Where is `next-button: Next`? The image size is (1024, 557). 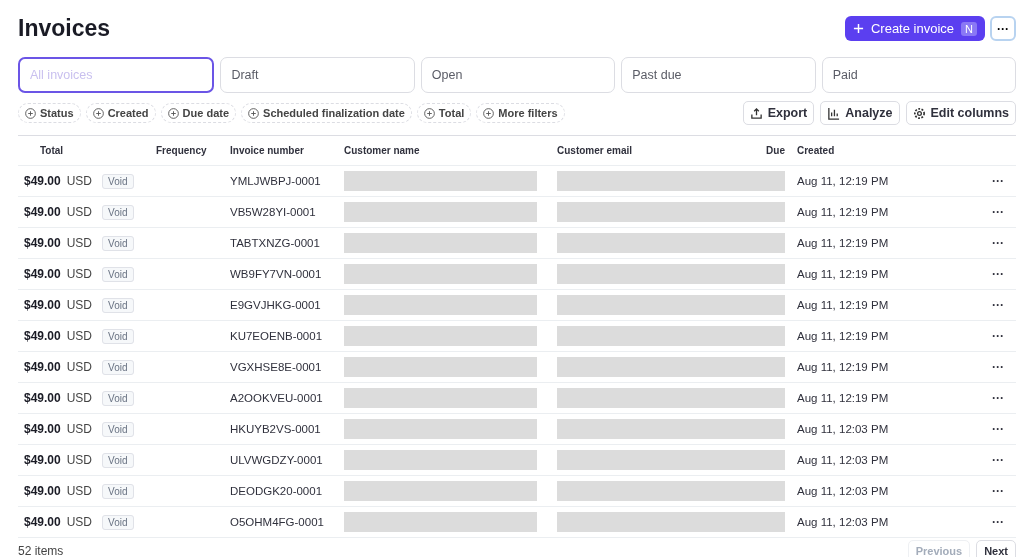 next-button: Next is located at coordinates (996, 548).